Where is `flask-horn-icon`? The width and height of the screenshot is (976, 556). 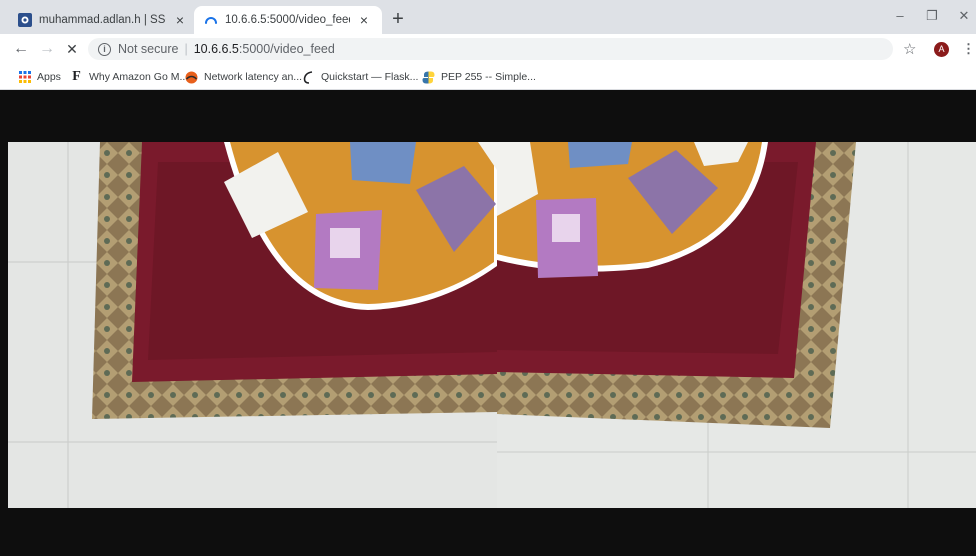 flask-horn-icon is located at coordinates (308, 77).